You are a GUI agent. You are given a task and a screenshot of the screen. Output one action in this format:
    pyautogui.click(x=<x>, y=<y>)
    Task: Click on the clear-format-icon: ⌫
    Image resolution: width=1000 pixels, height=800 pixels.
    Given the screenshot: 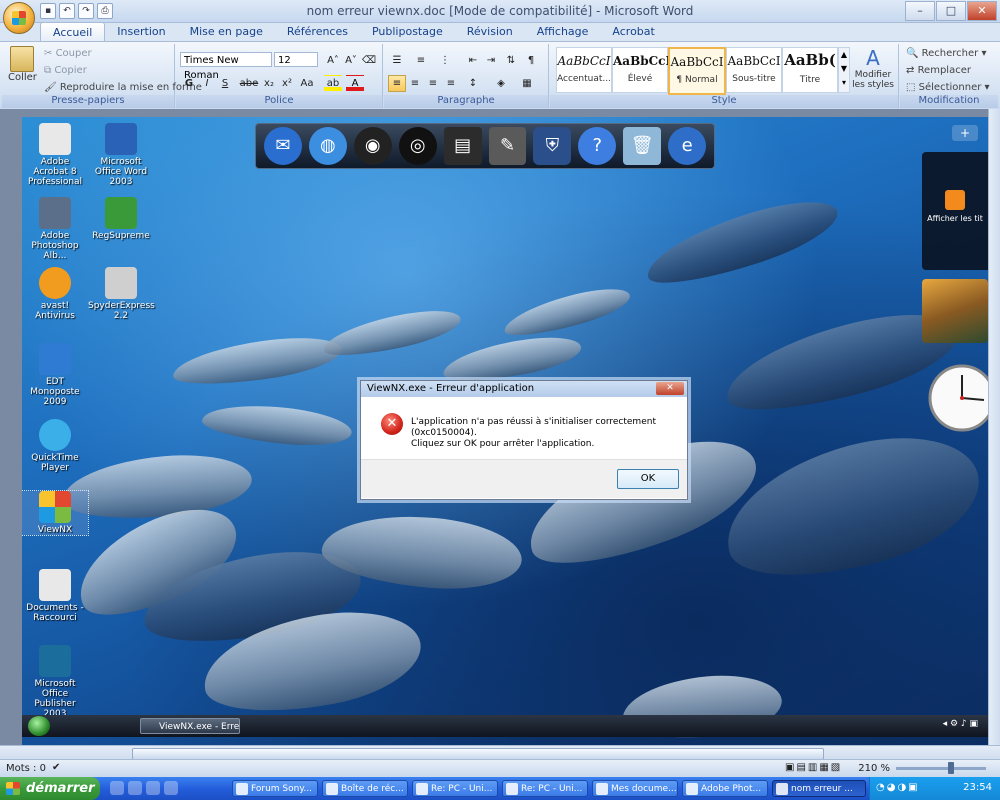 What is the action you would take?
    pyautogui.click(x=369, y=60)
    